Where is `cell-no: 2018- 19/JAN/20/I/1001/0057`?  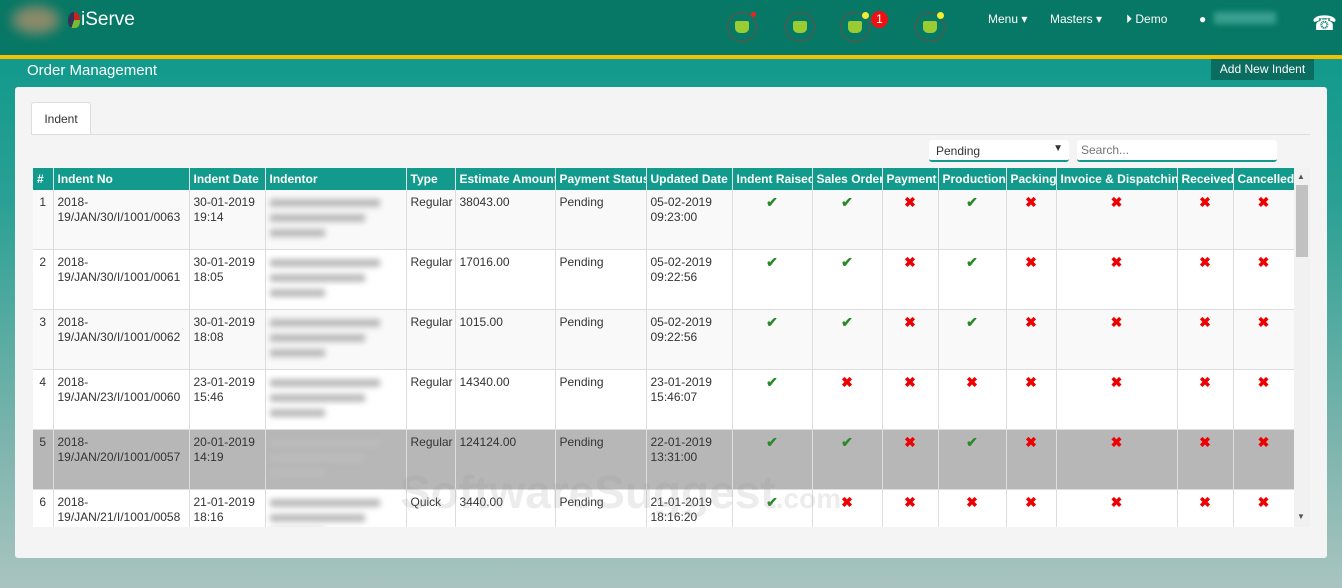
cell-no: 2018- 19/JAN/20/I/1001/0057 is located at coordinates (121, 459).